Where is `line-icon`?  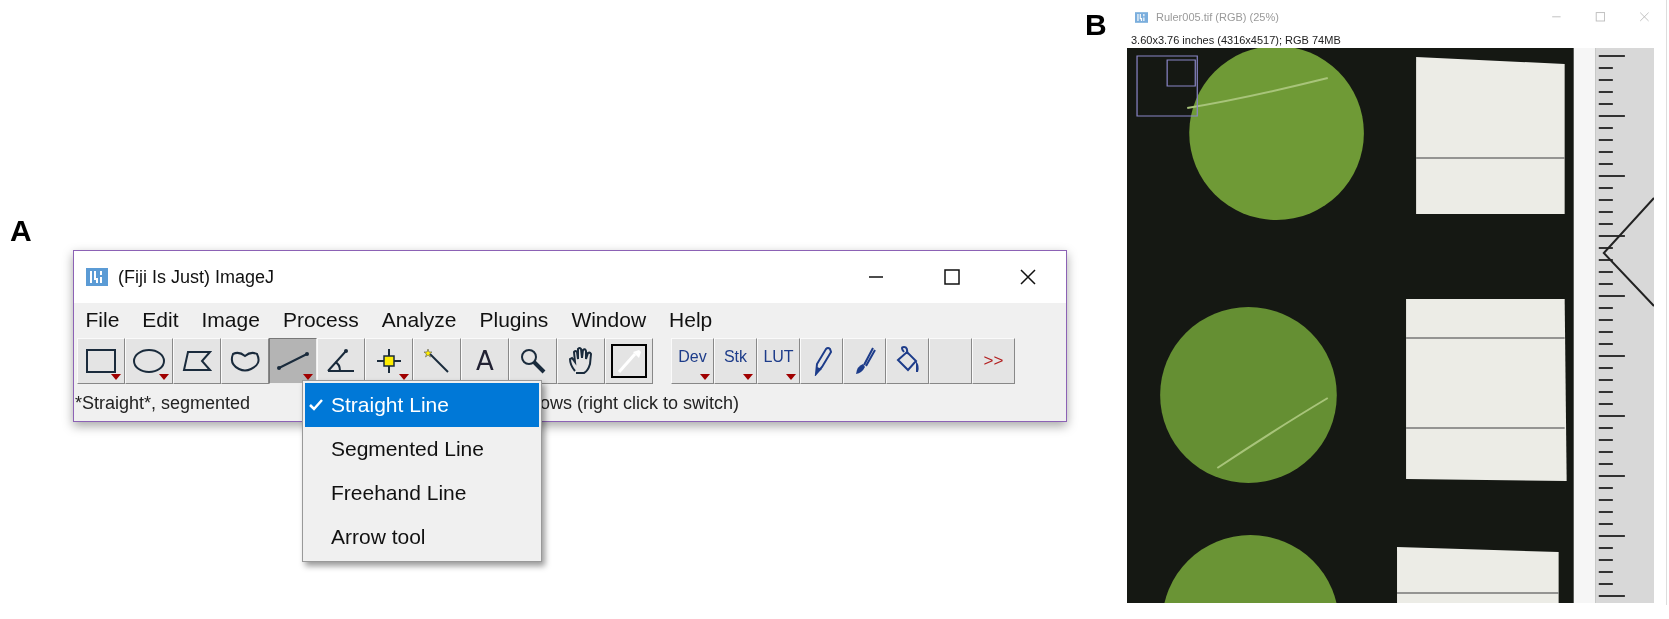
line-icon is located at coordinates (293, 361).